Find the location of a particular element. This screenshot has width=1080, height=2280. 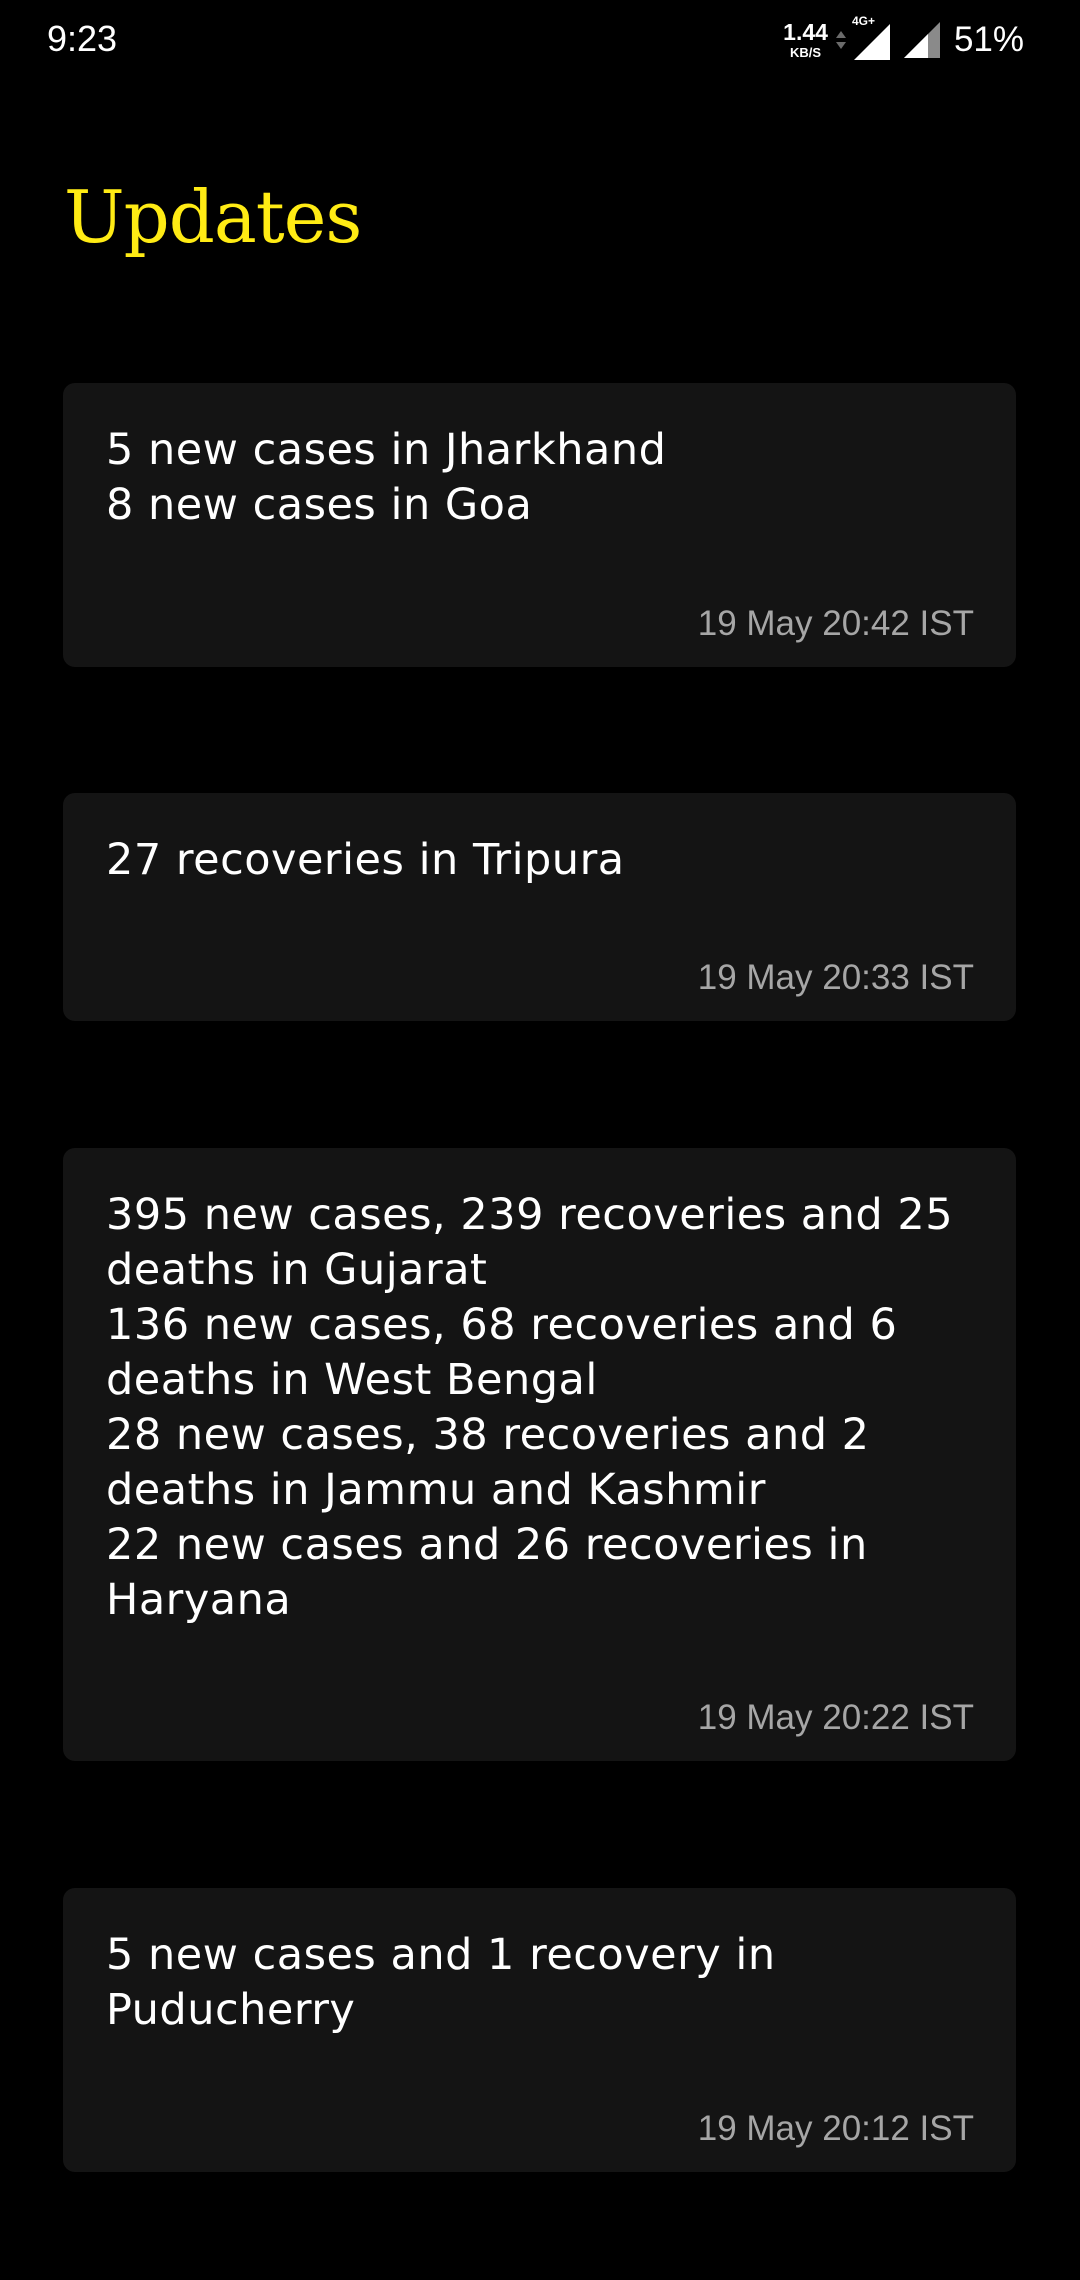

status-bar: 9:23 1.44 KB/S 4G+ 51% is located at coordinates (540, 41).